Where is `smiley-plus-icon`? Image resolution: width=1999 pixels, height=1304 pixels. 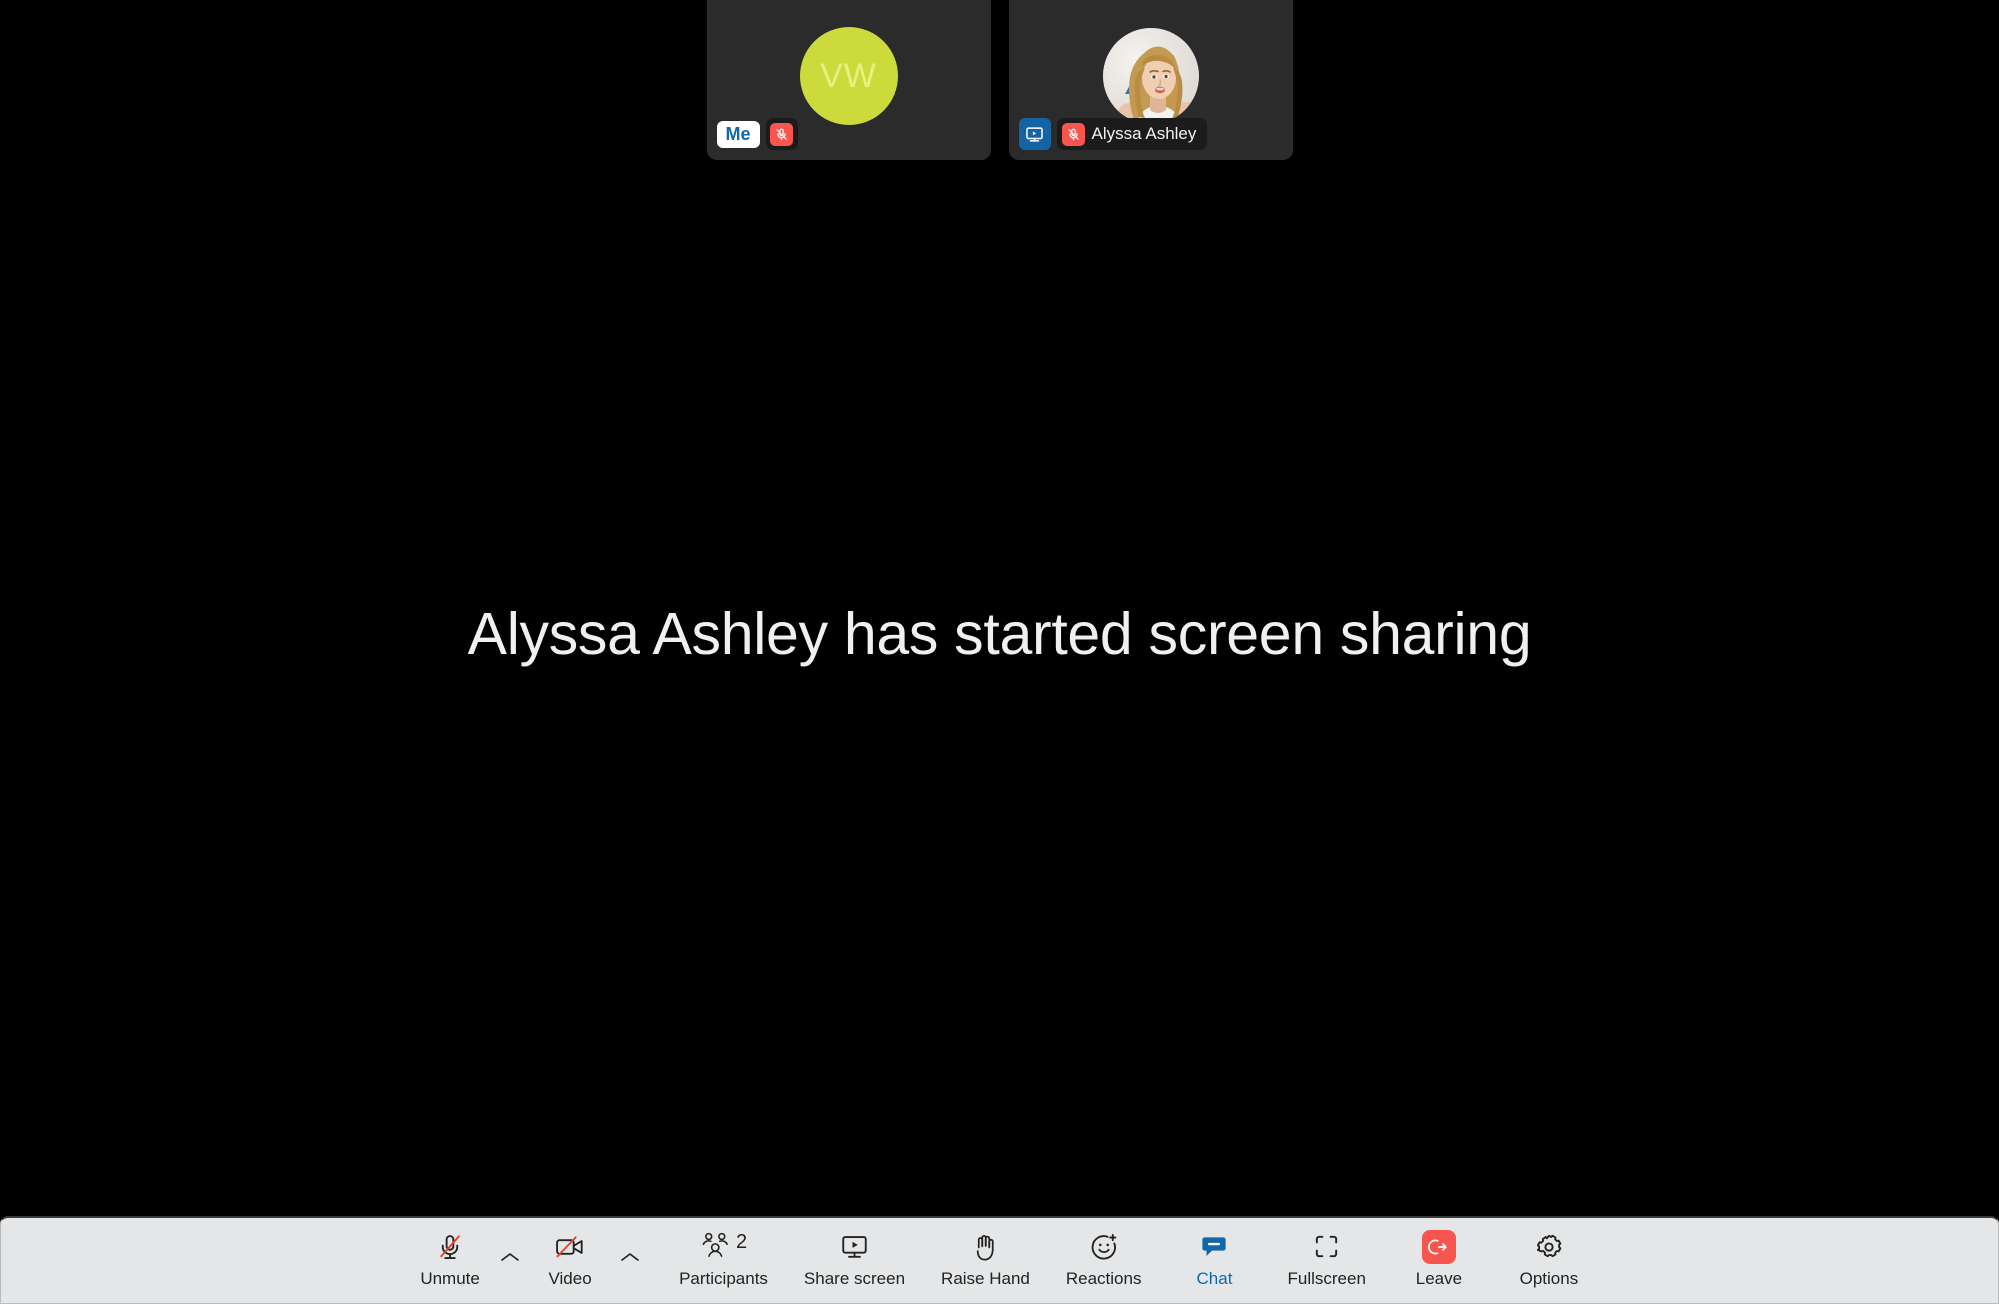
smiley-plus-icon is located at coordinates (1104, 1247).